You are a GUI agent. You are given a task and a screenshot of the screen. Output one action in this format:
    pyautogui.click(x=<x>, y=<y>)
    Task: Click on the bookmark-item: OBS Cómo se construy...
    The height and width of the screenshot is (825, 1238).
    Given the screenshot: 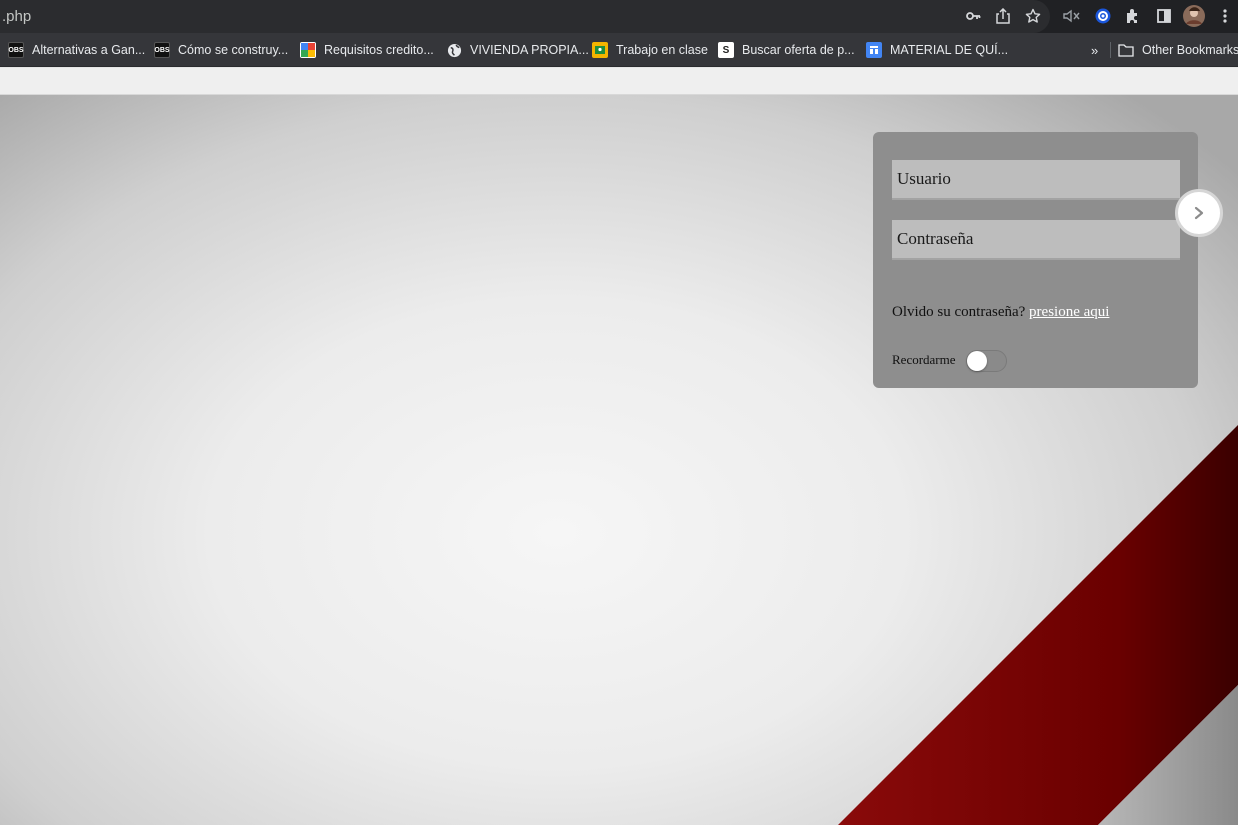 What is the action you would take?
    pyautogui.click(x=221, y=50)
    